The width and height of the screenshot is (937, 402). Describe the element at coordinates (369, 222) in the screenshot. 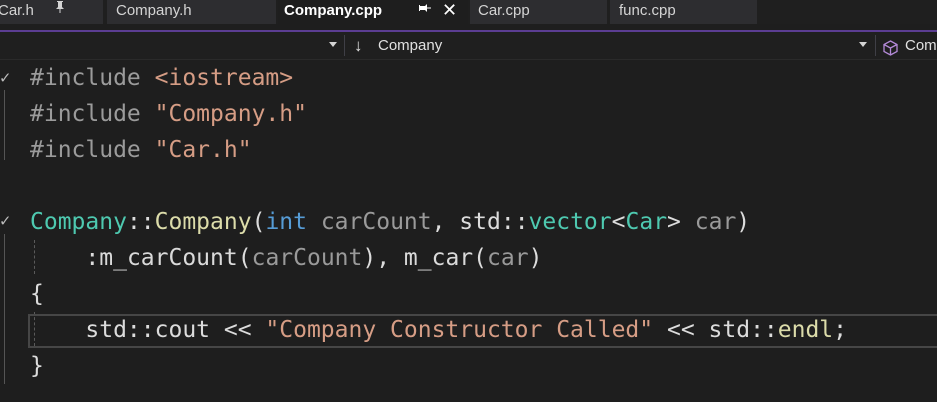

I see `parameter-carcount: carCount` at that location.